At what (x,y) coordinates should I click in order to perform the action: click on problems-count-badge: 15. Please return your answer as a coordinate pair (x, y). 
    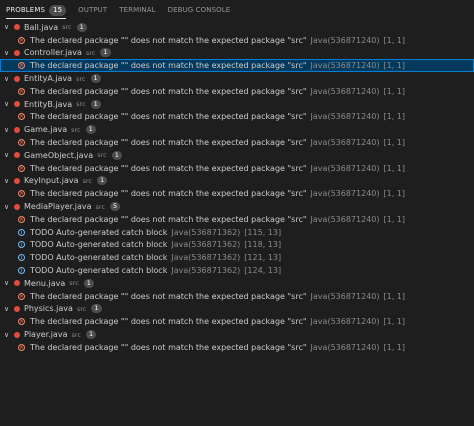
    Looking at the image, I should click on (58, 10).